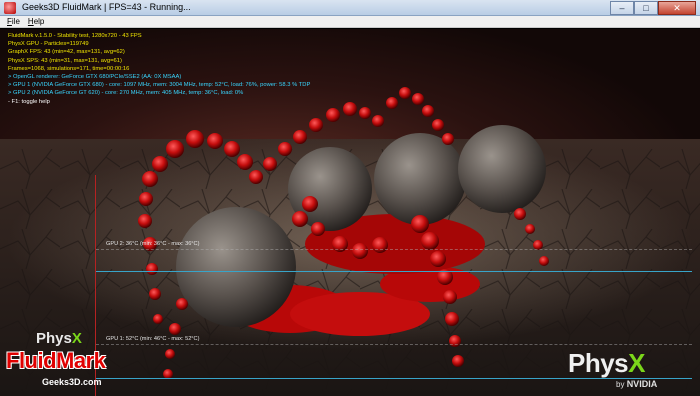  I want to click on physx-logo-large: PhysX, so click(606, 363).